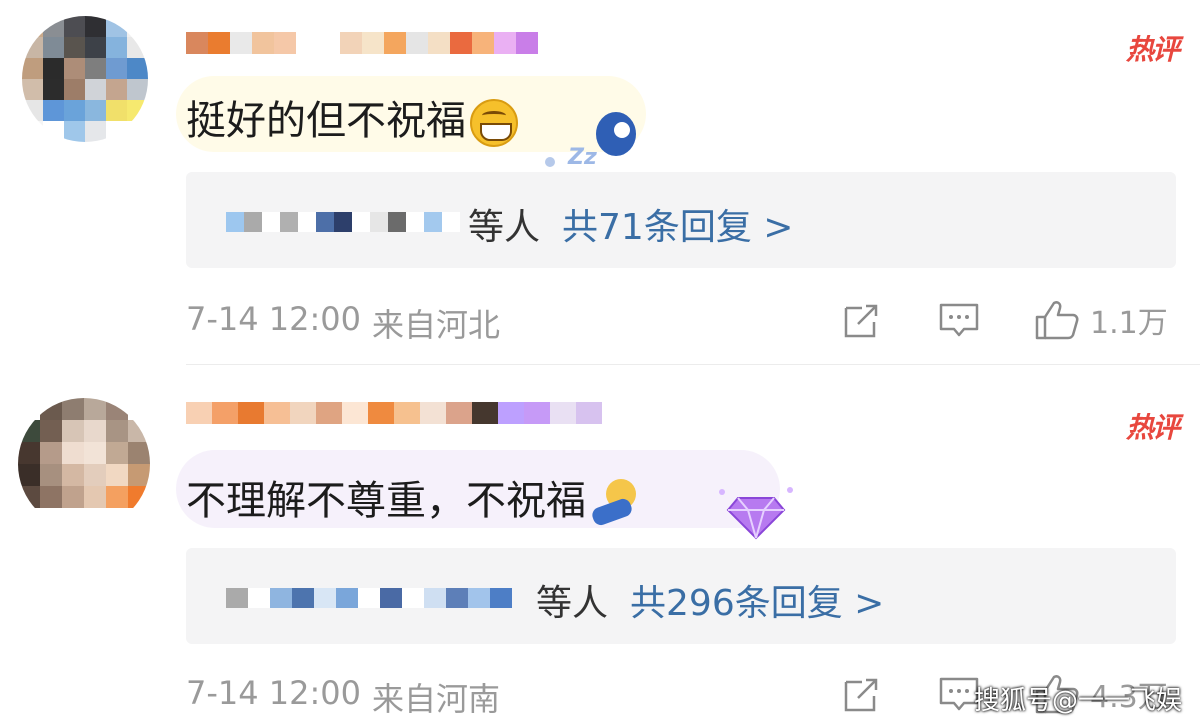 The height and width of the screenshot is (720, 1200). What do you see at coordinates (436, 699) in the screenshot?
I see `comment-location: 来自河南` at bounding box center [436, 699].